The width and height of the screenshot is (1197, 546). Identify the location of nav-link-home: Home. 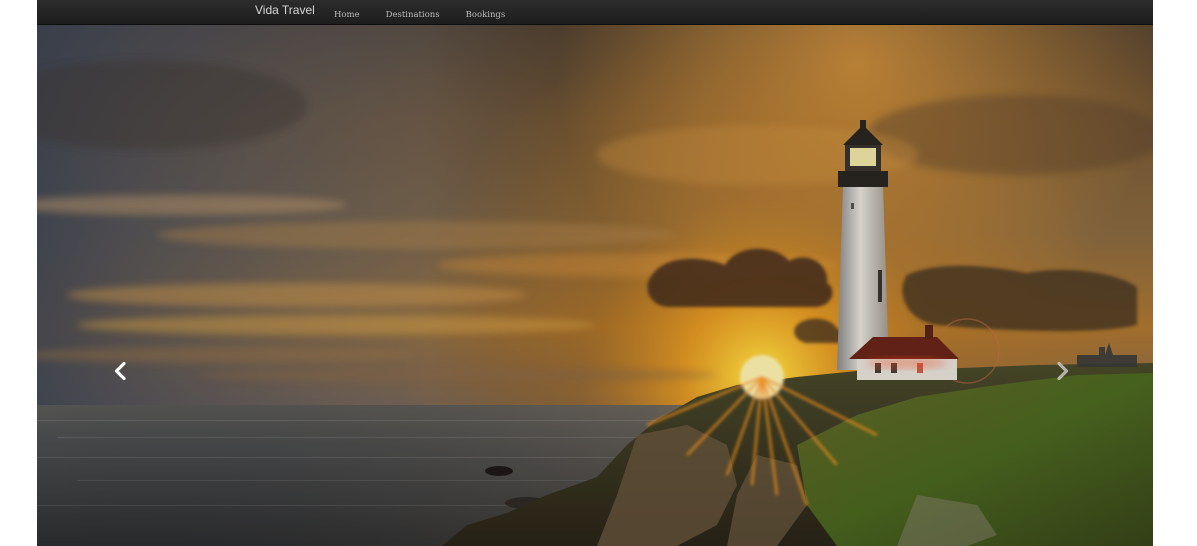
(347, 15).